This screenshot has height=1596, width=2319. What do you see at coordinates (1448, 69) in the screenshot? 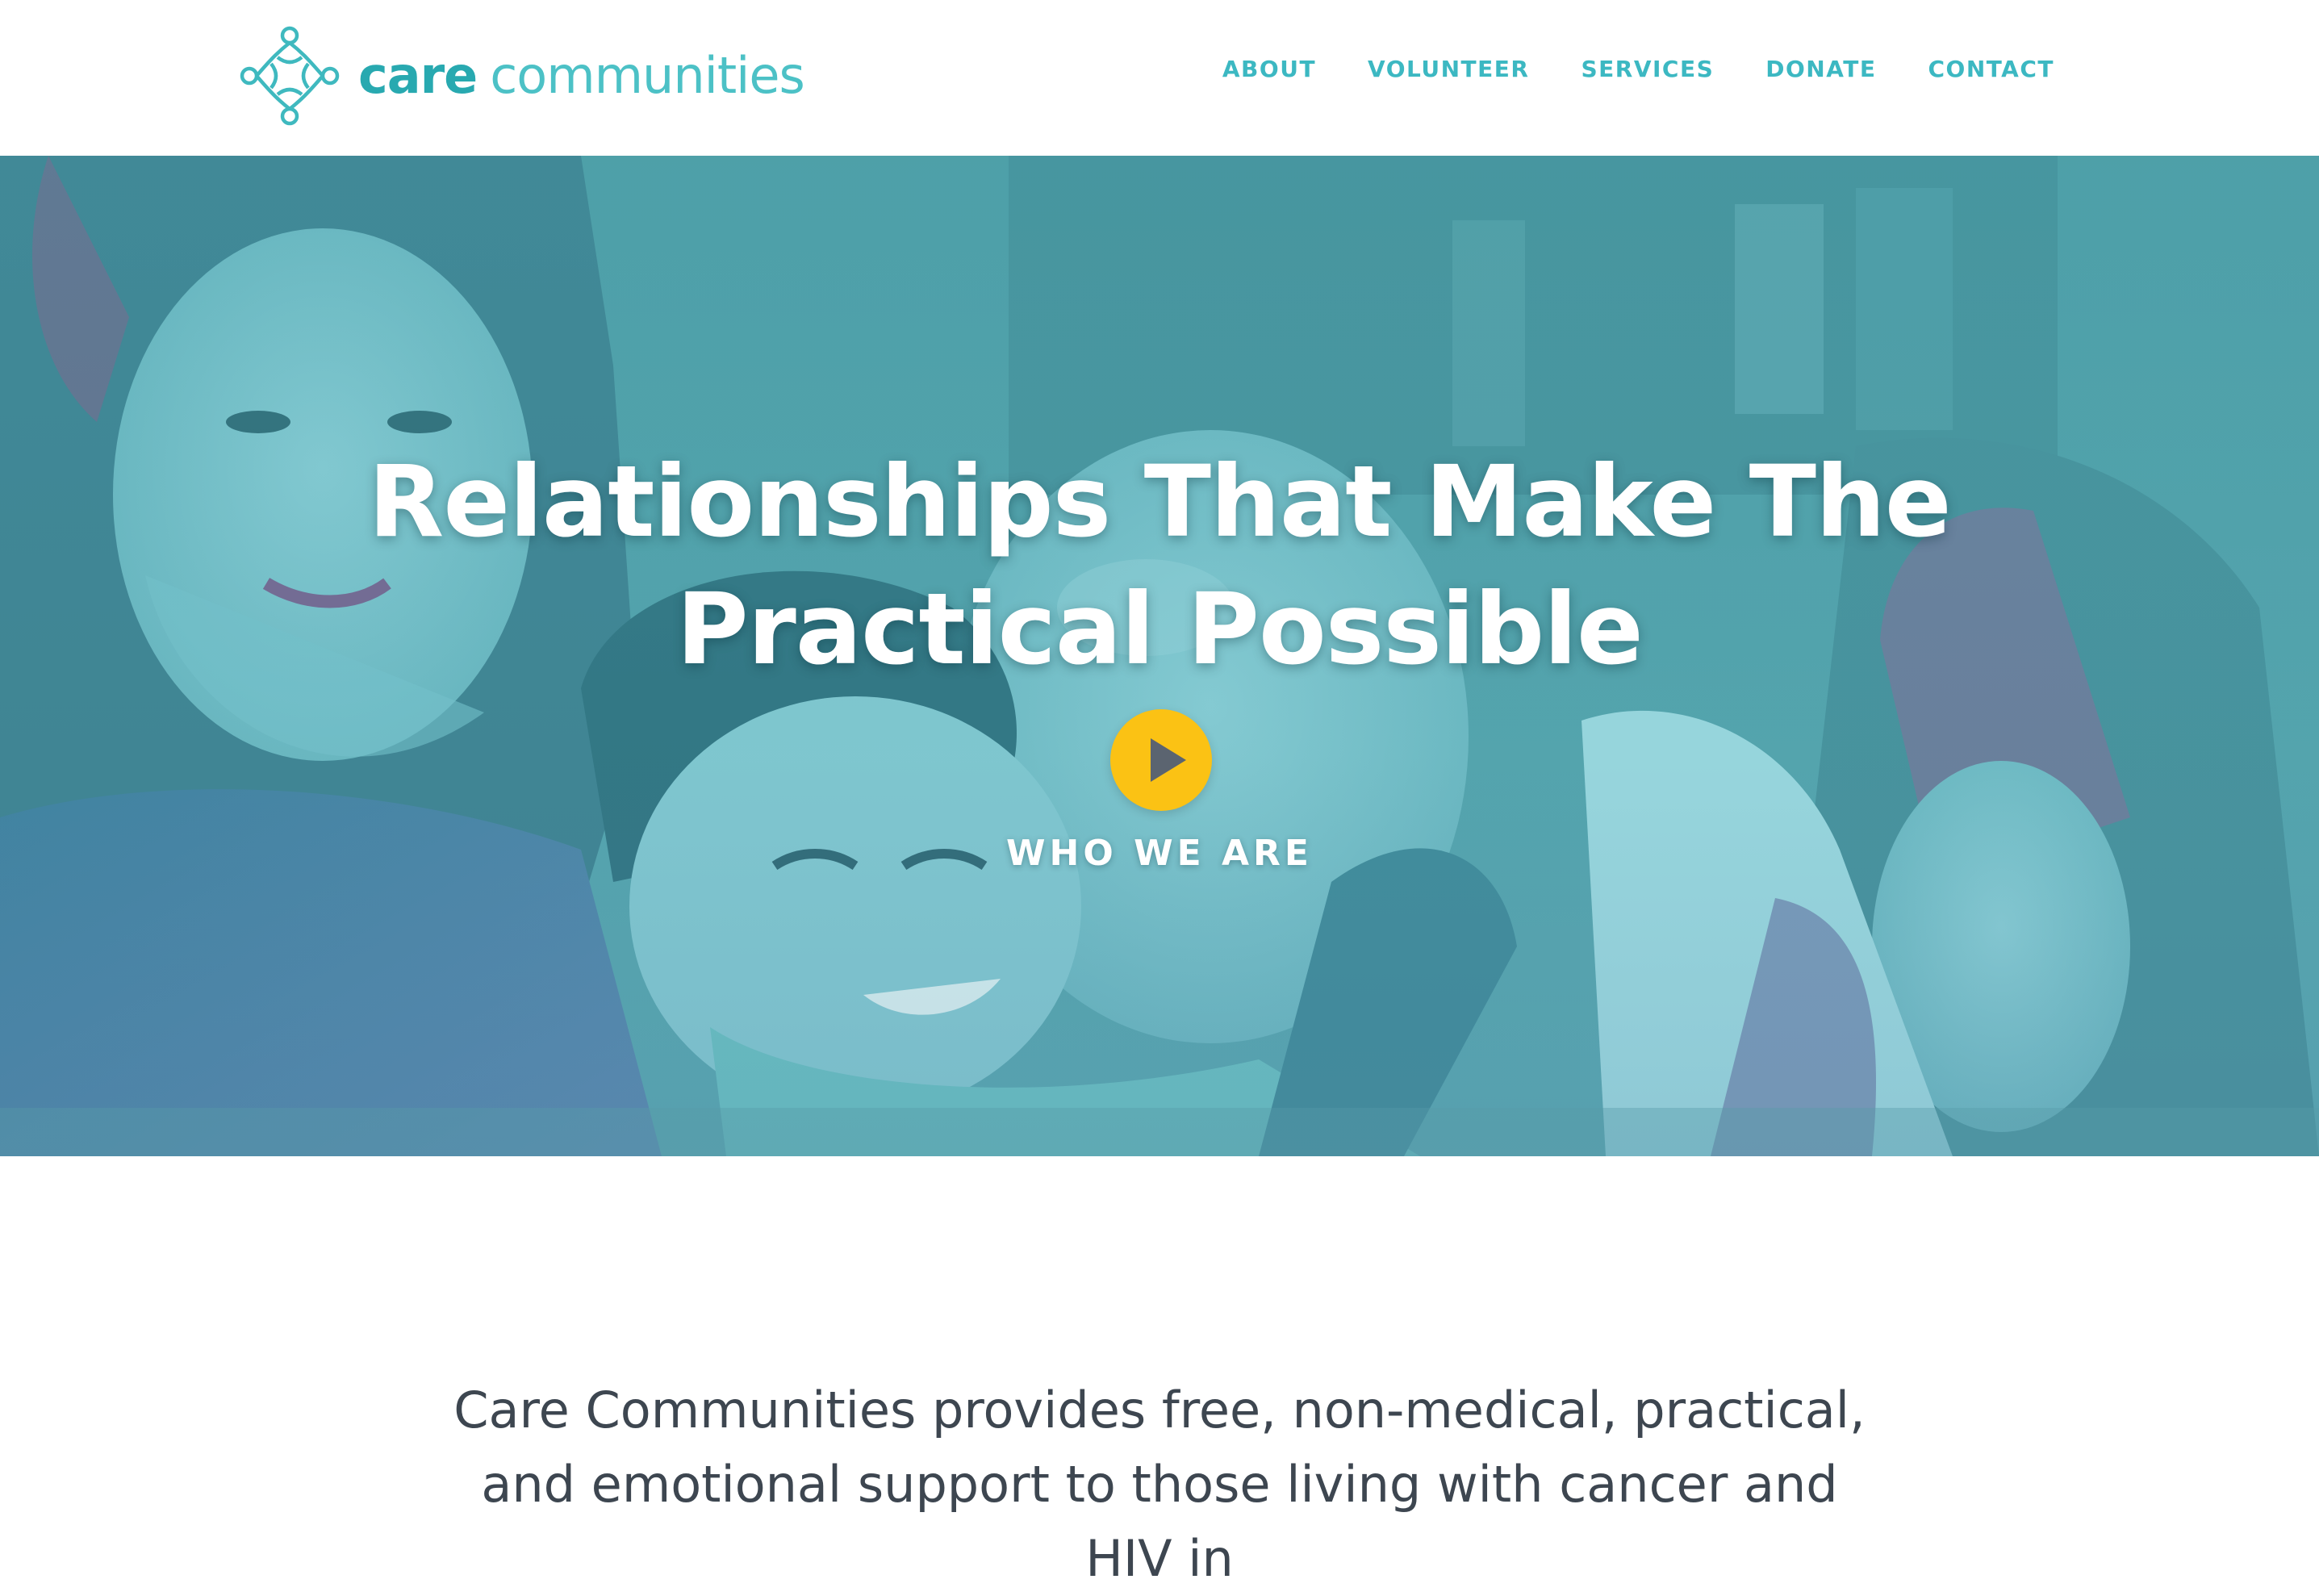
I see `nav-volunteer: VOLUNTEER` at bounding box center [1448, 69].